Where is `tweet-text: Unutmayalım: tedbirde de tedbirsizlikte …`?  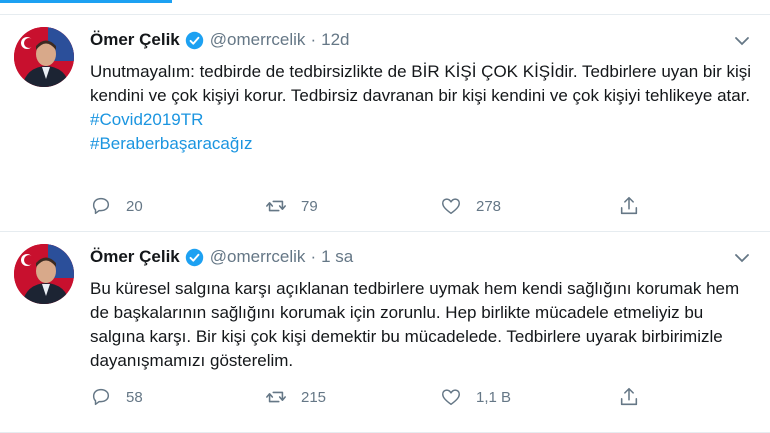 tweet-text: Unutmayalım: tedbirde de tedbirsizlikte … is located at coordinates (421, 83).